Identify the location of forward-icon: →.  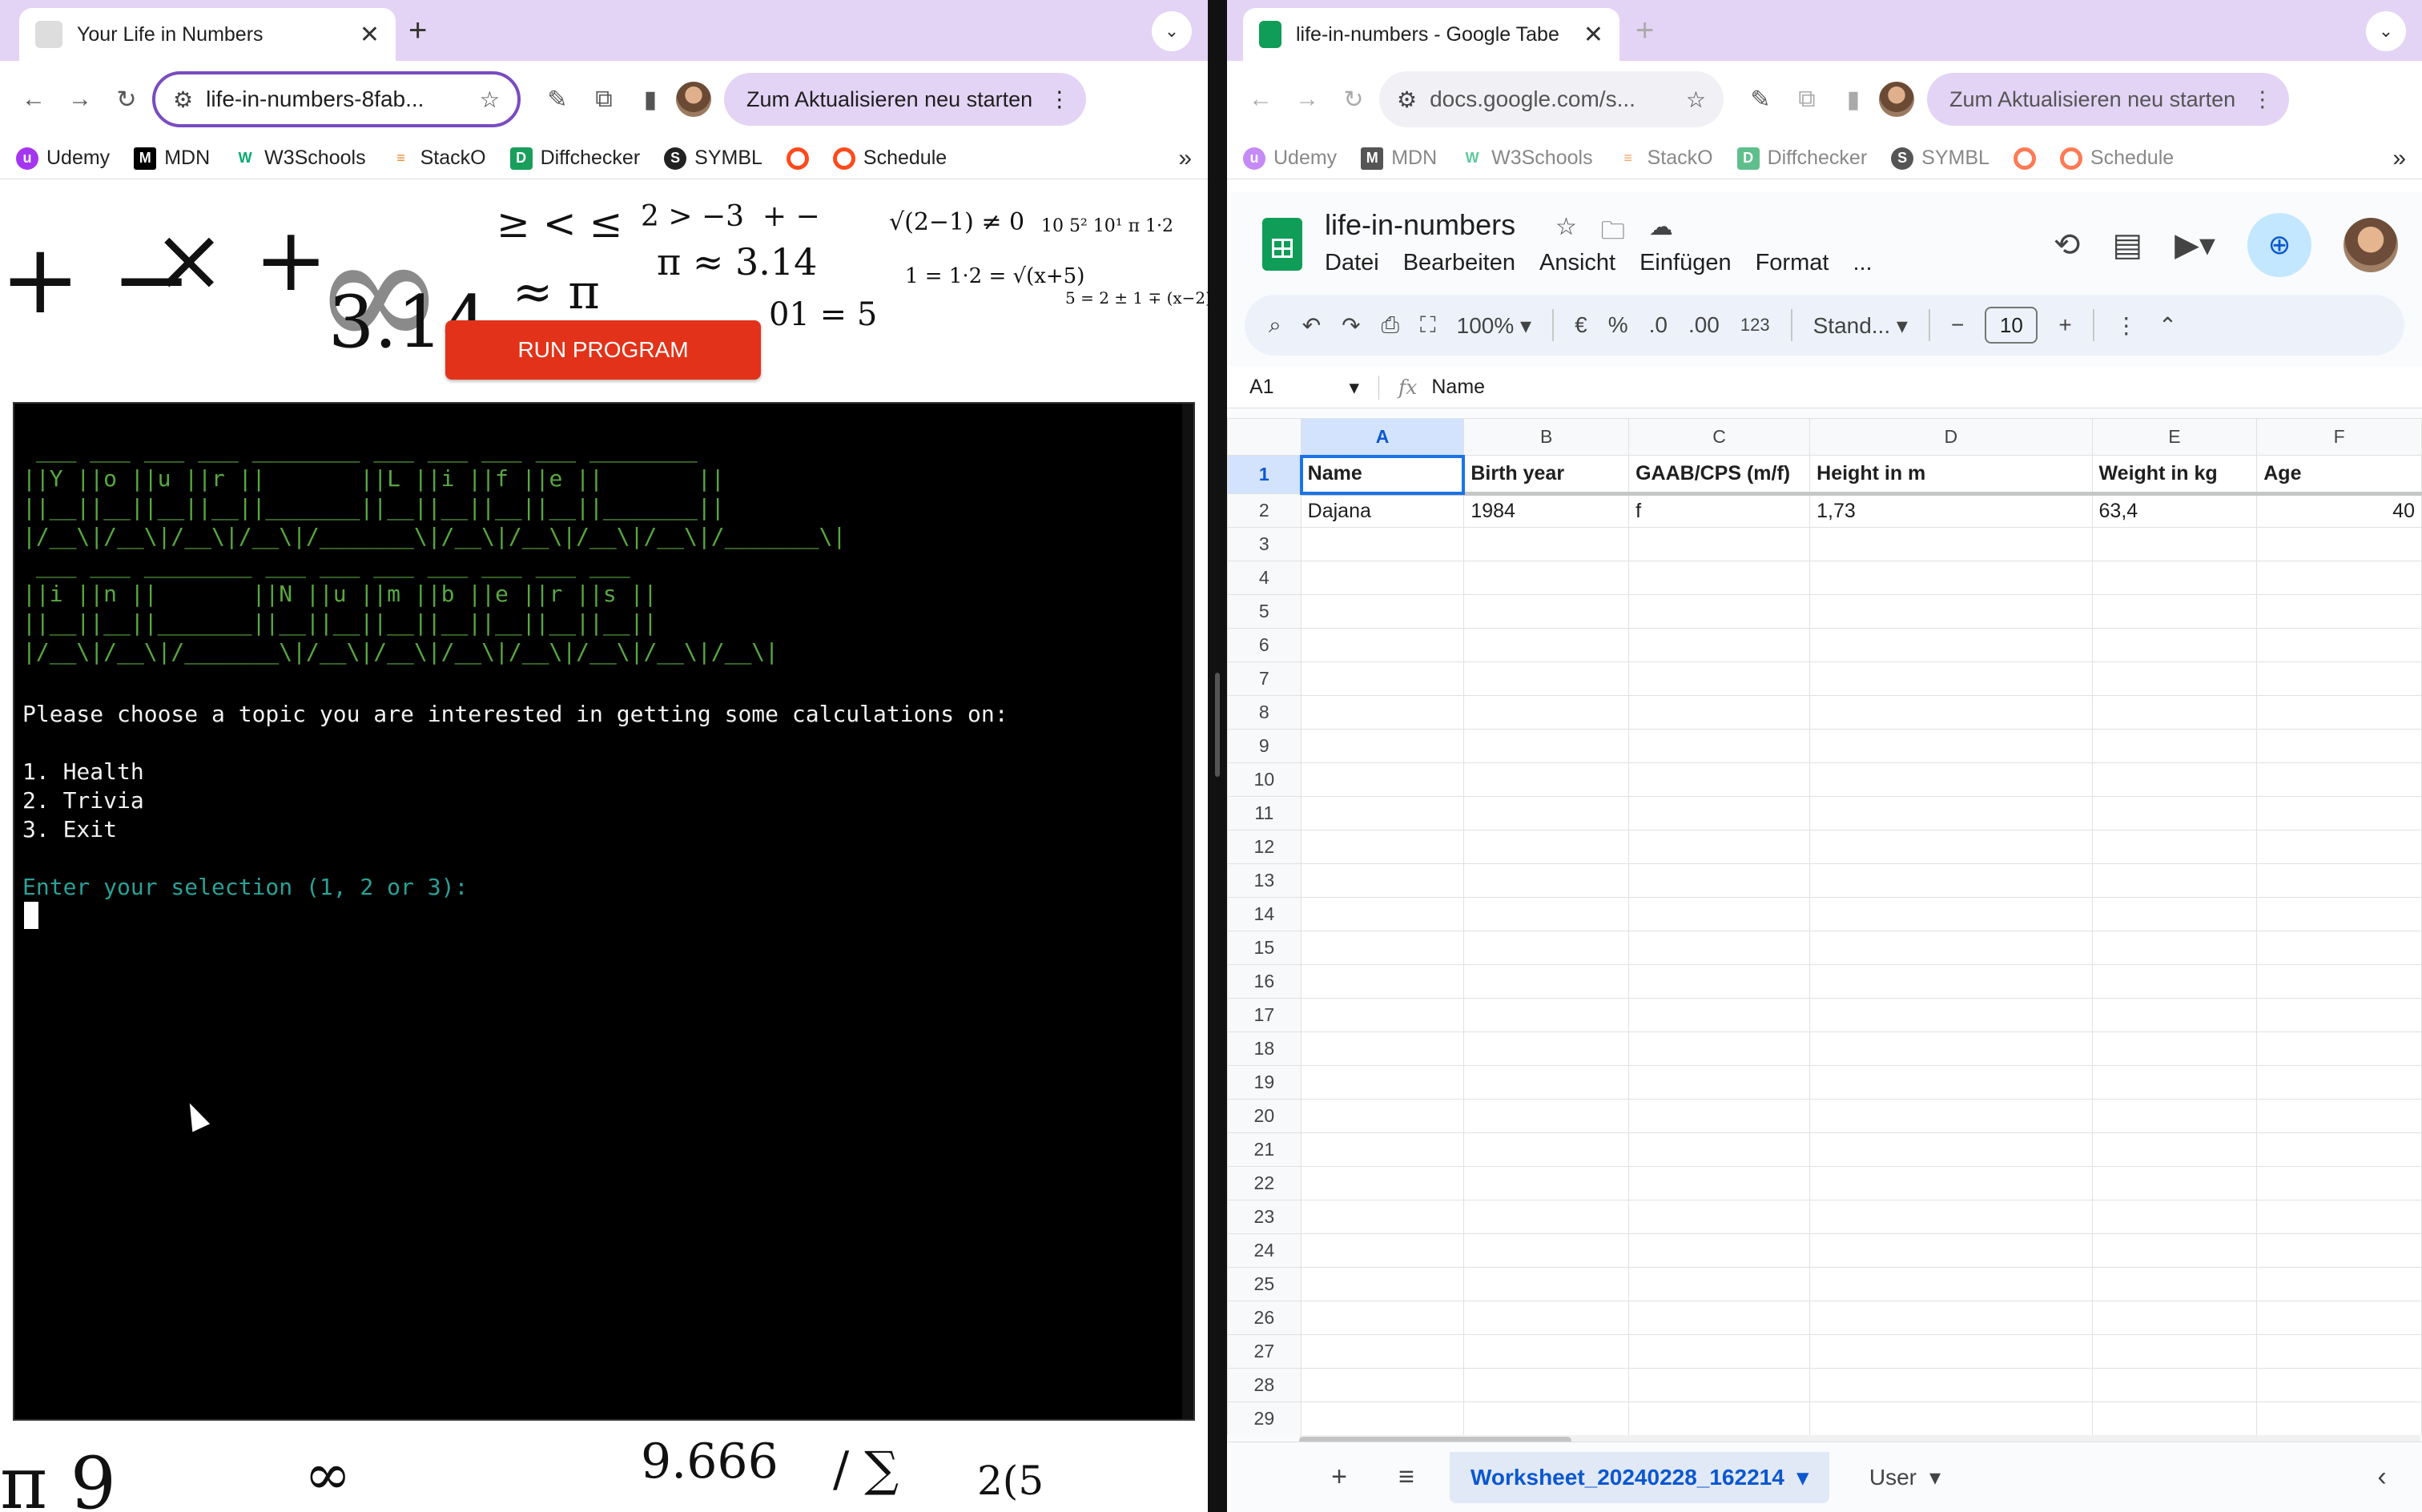
(80, 99).